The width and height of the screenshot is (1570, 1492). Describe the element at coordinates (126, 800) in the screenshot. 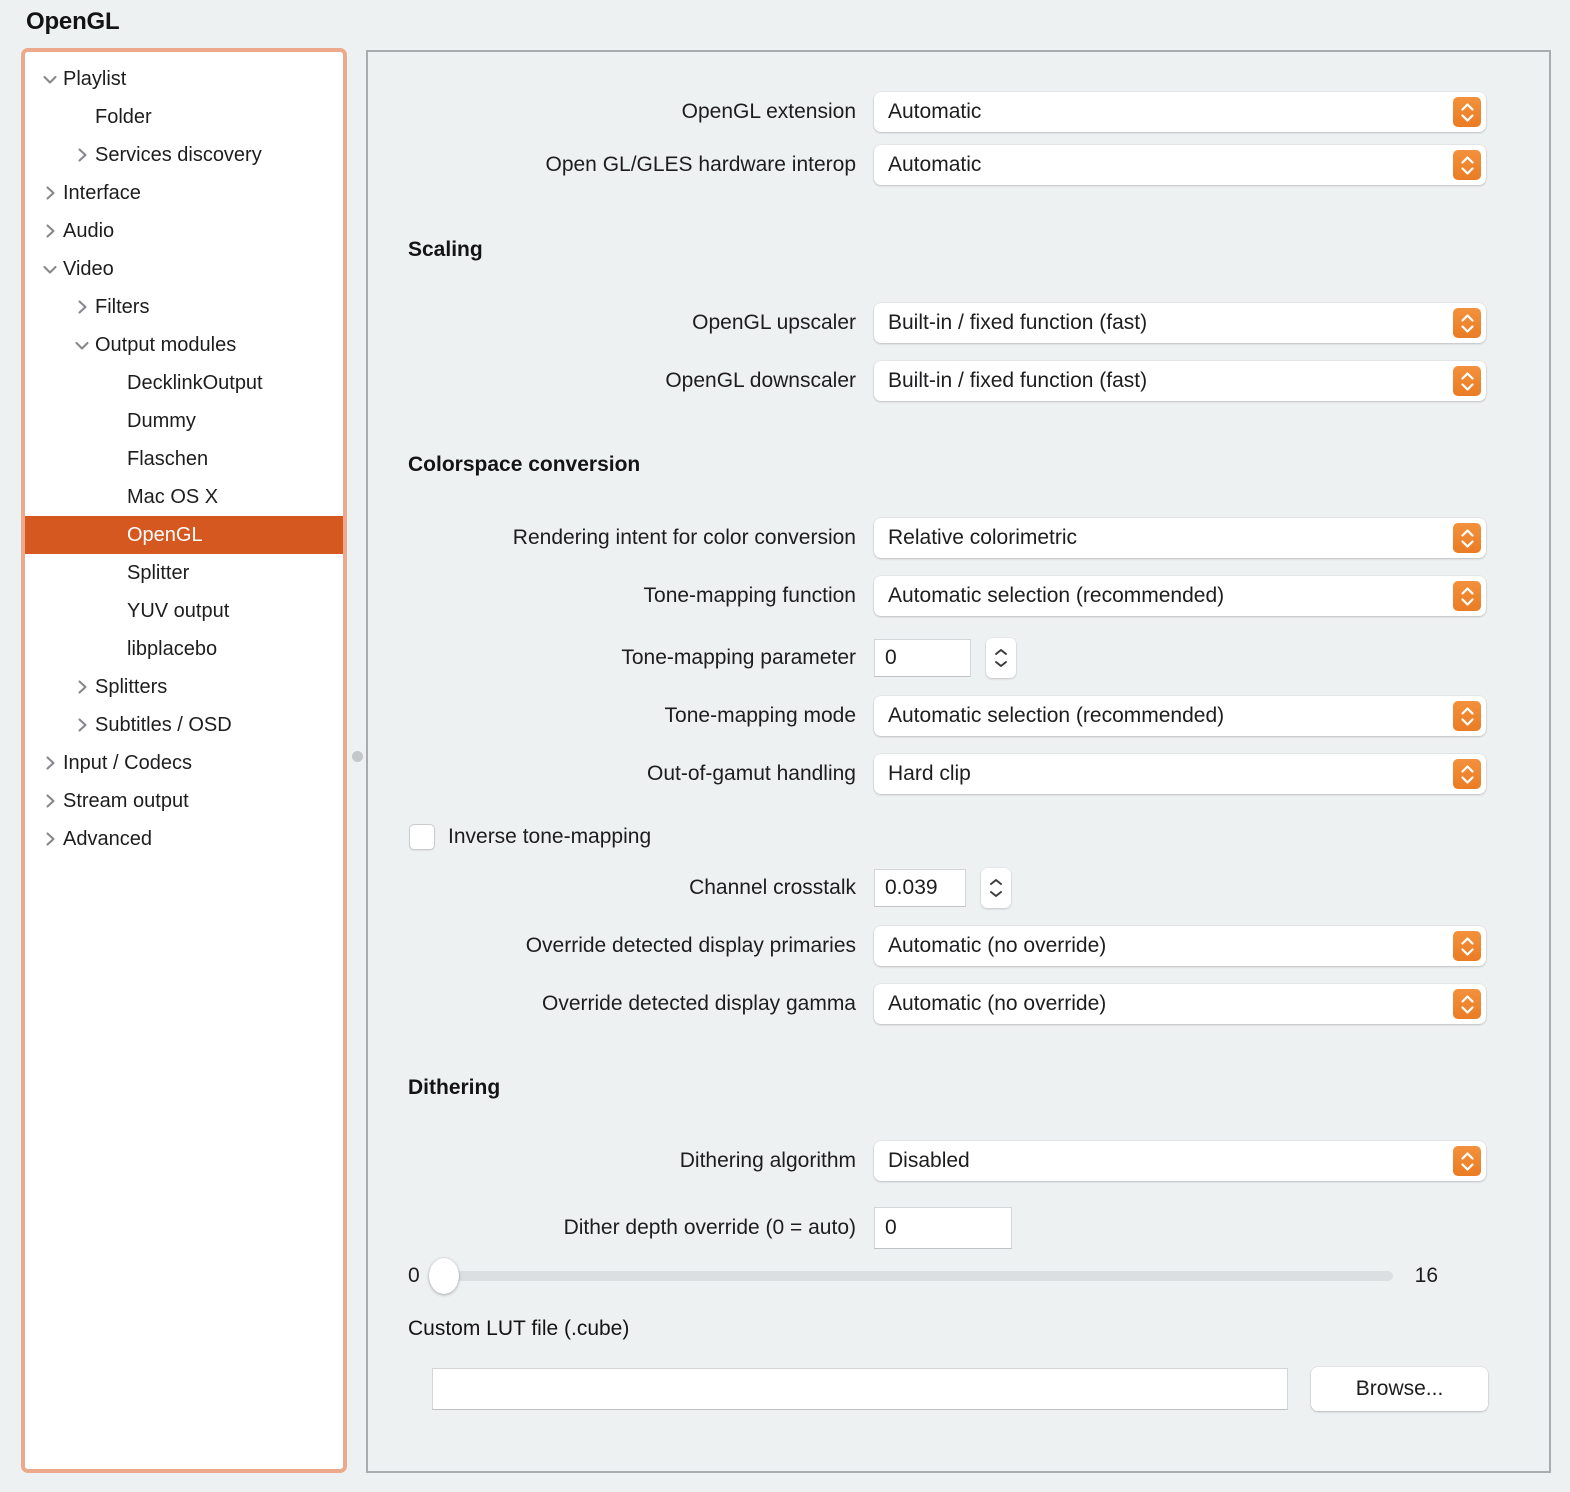

I see `sidebar-item-label: Stream output` at that location.